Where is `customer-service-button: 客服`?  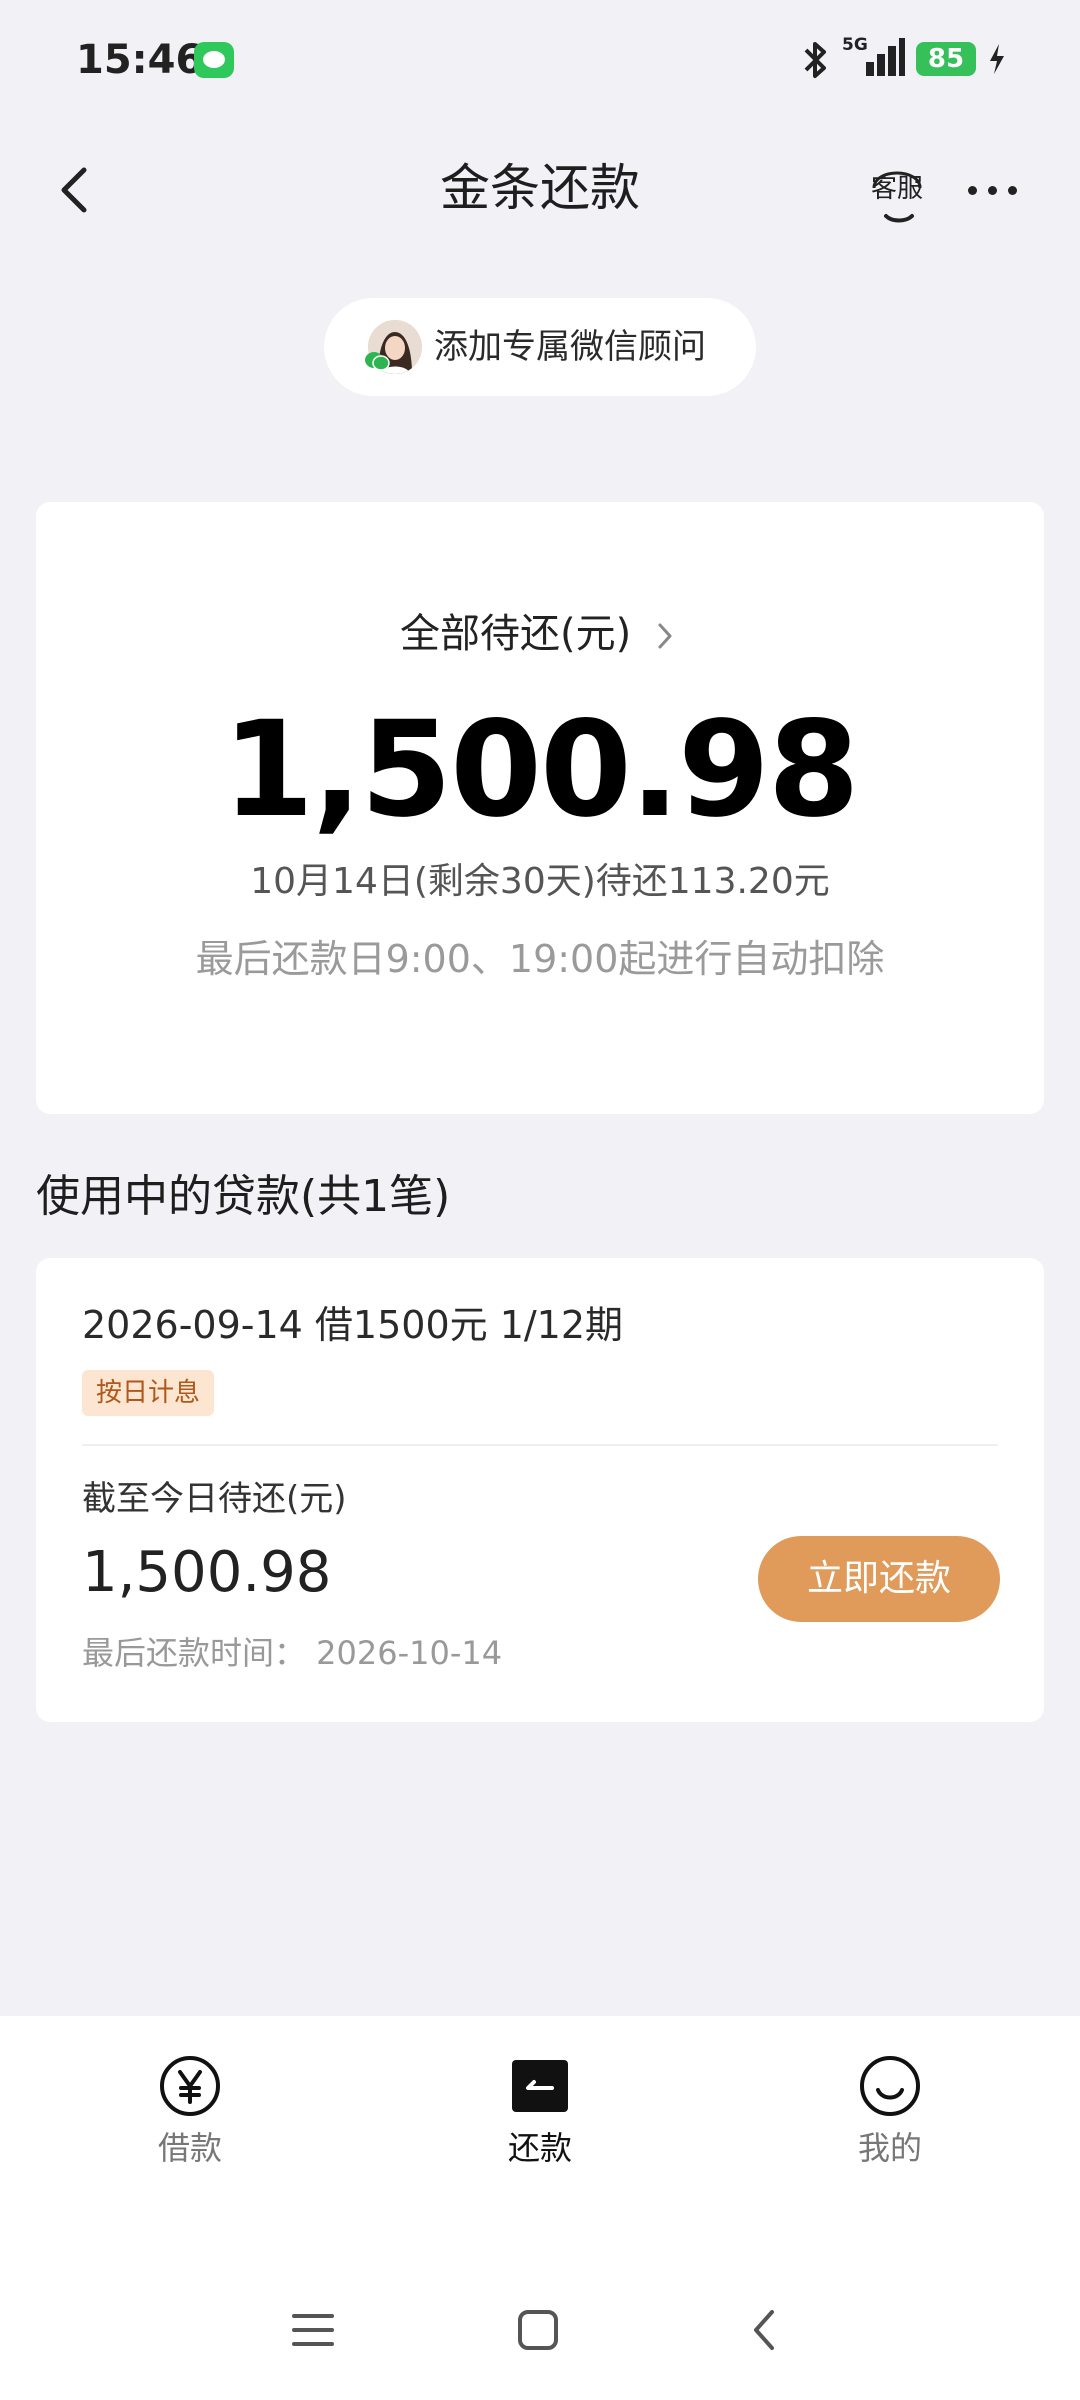
customer-service-button: 客服 is located at coordinates (897, 192).